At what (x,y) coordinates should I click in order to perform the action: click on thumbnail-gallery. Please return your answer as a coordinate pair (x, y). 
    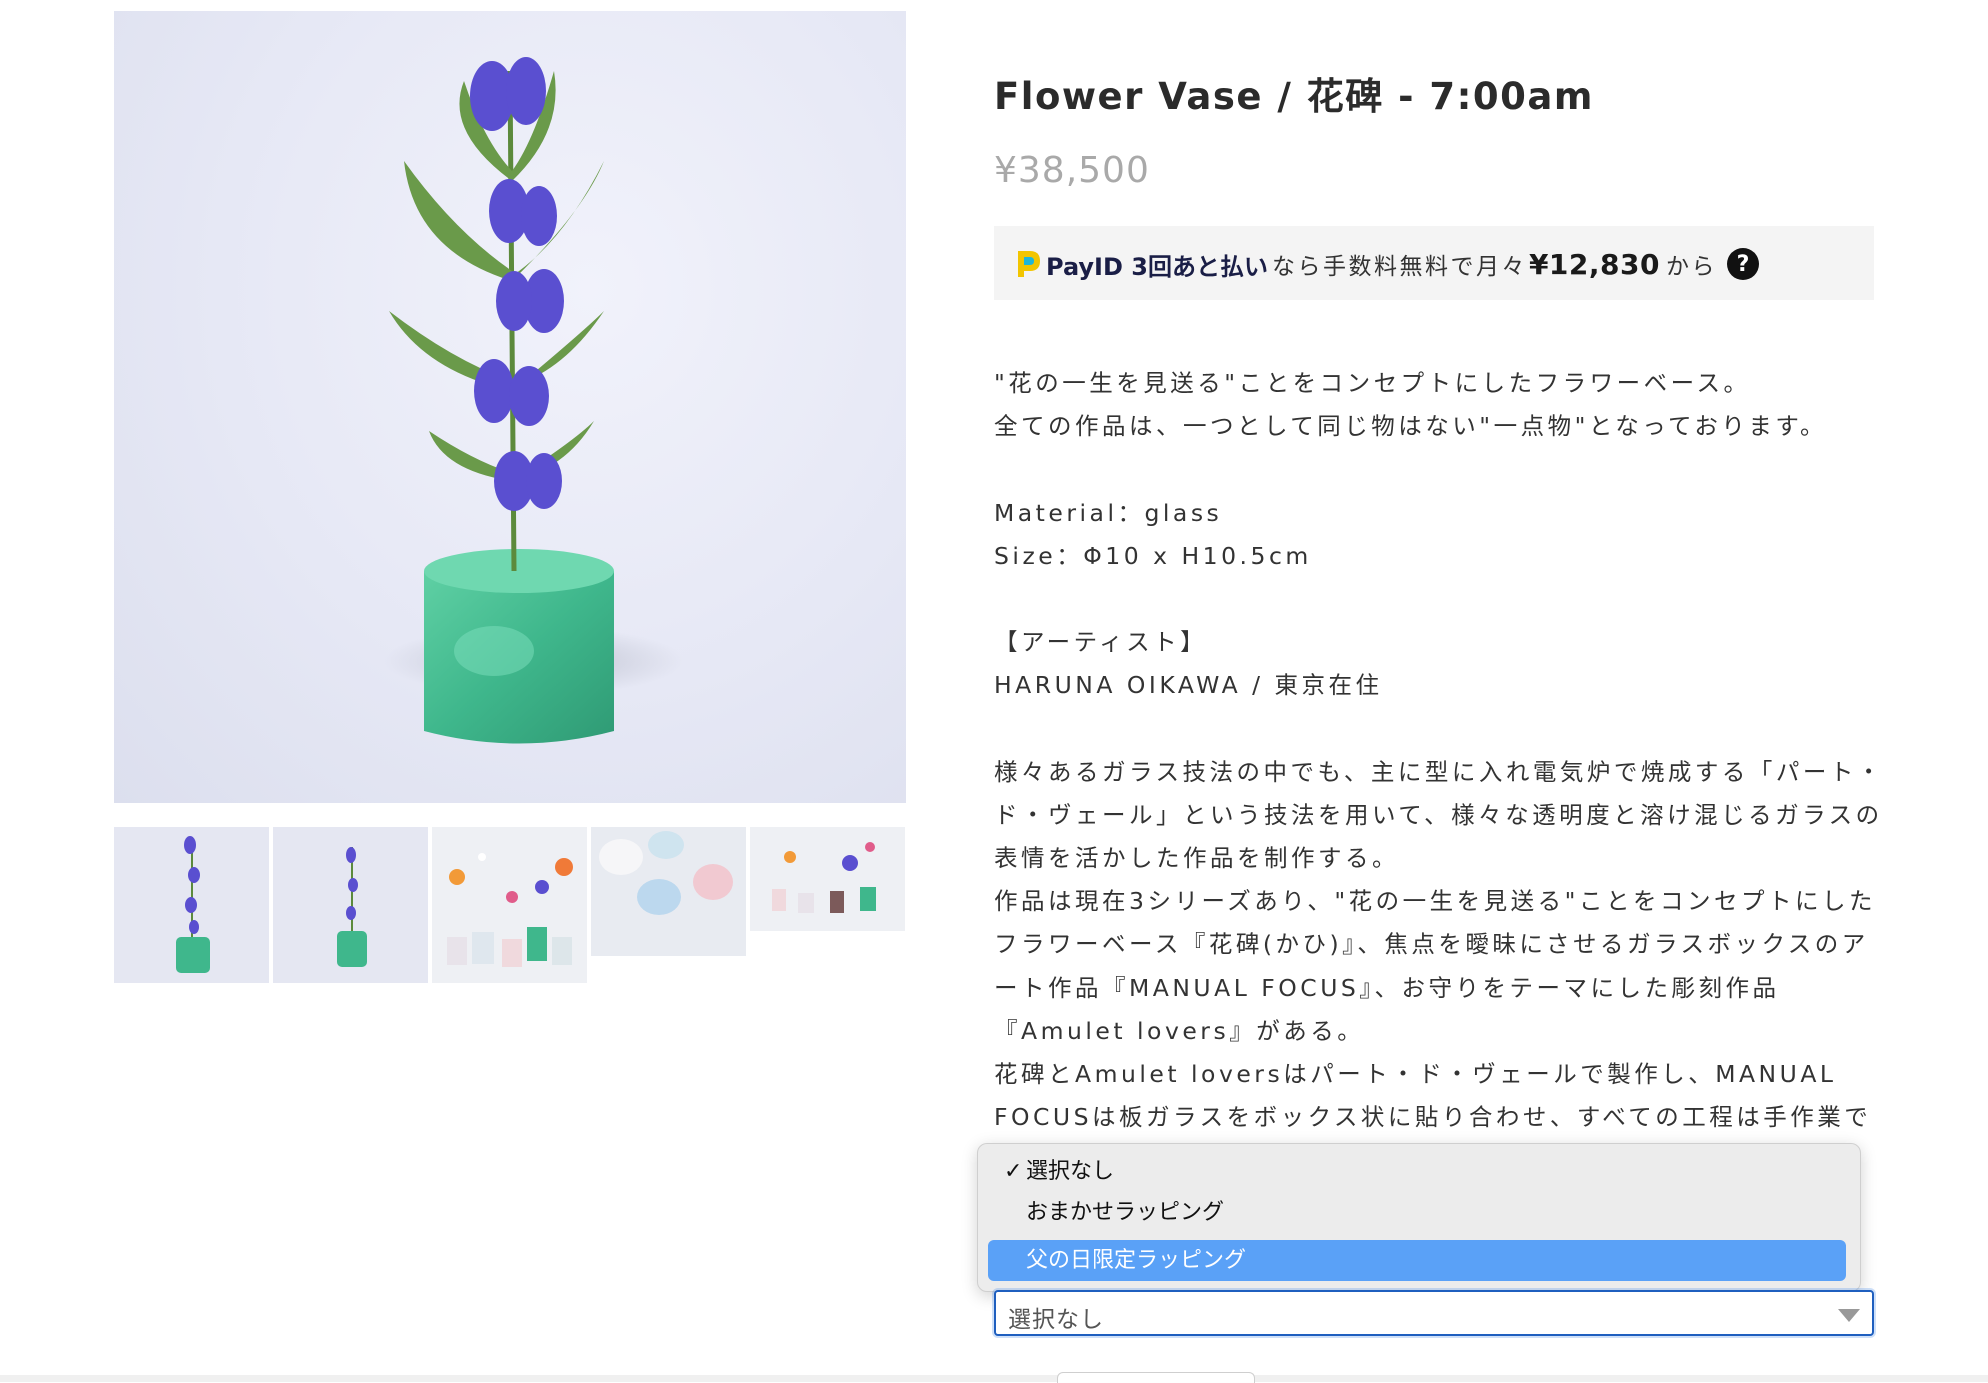
    Looking at the image, I should click on (510, 905).